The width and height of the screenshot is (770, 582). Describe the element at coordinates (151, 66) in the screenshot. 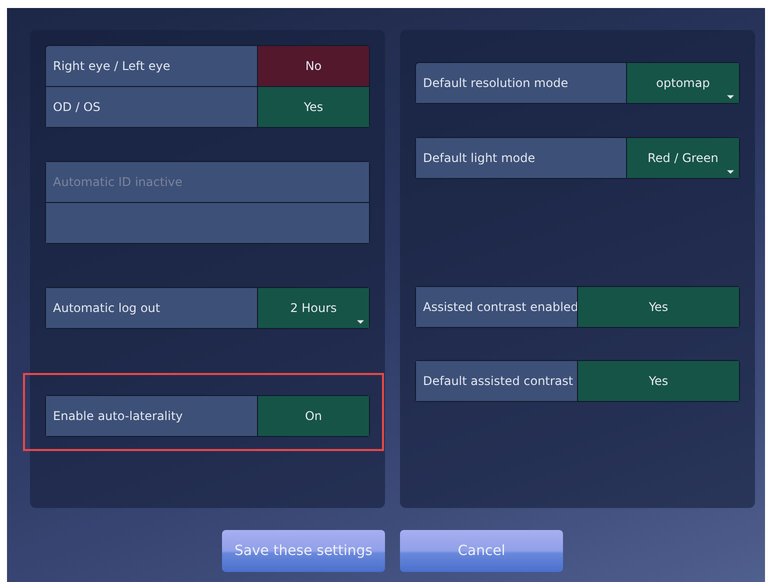

I see `setting-label: Right eye / Left eye` at that location.